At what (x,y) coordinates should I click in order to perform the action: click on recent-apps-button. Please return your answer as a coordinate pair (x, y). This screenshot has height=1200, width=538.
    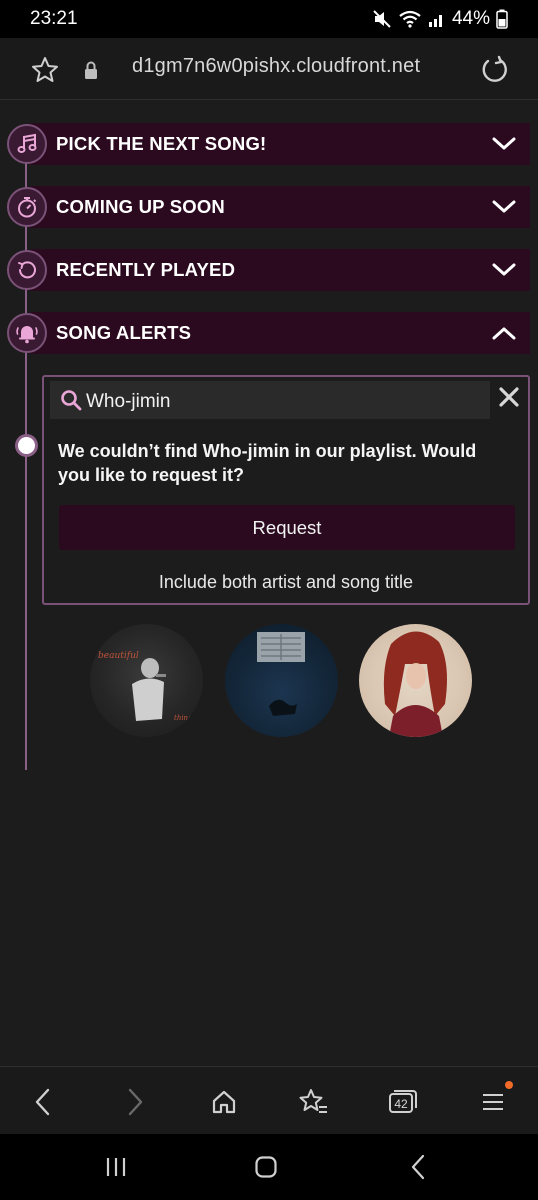
    Looking at the image, I should click on (116, 1167).